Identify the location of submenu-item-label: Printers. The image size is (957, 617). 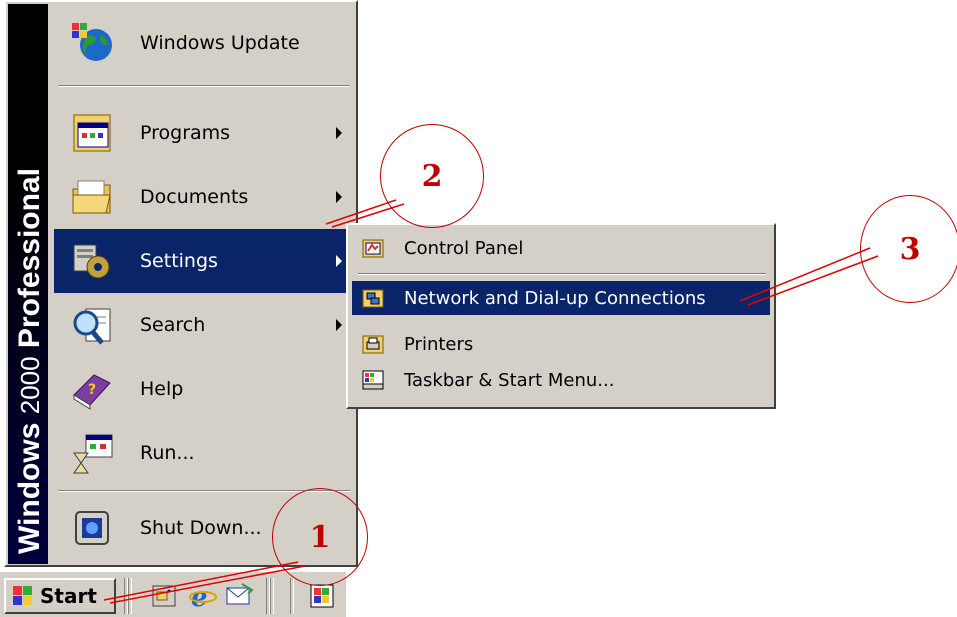
(439, 344).